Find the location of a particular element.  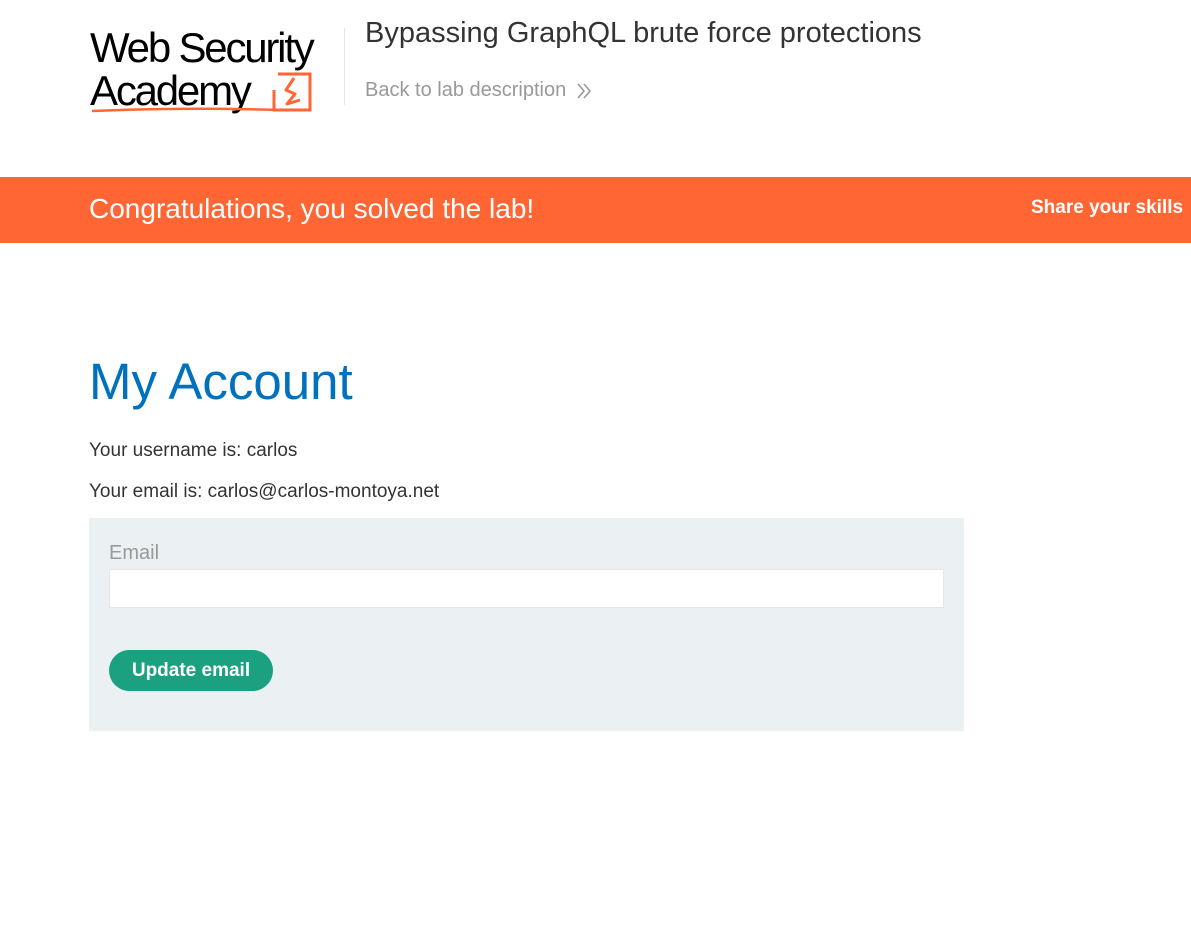

logo-underline-swoosh is located at coordinates (185, 110).